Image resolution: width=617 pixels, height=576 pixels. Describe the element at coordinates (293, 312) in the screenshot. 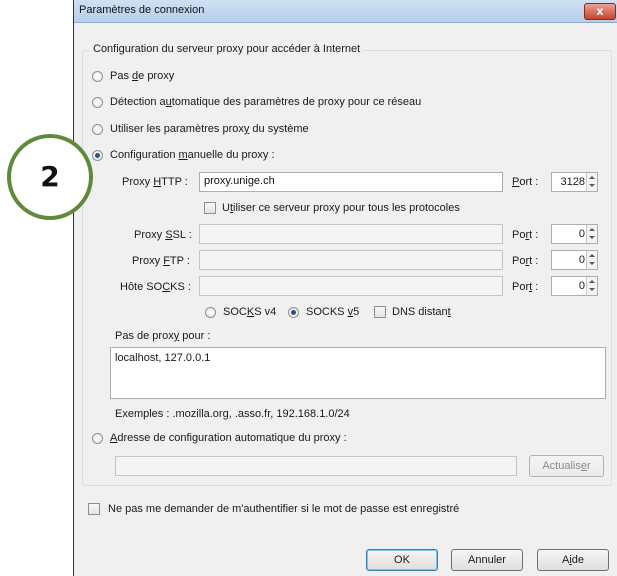

I see `radio-socks-v5` at that location.